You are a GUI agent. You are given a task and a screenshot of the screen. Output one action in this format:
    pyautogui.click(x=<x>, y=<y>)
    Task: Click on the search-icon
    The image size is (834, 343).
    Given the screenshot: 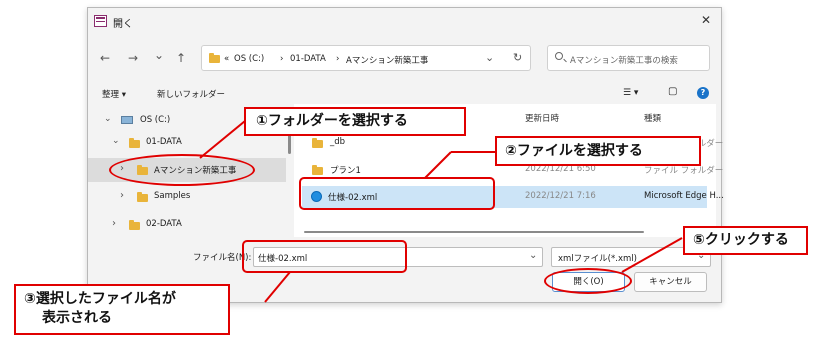 What is the action you would take?
    pyautogui.click(x=559, y=56)
    